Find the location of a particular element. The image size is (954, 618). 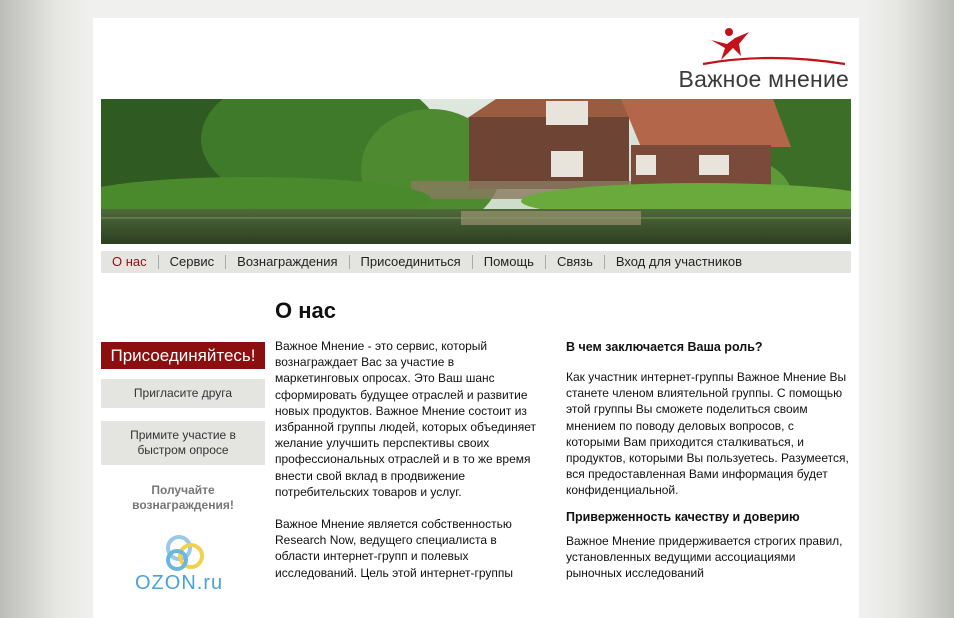

invite-friend-button: Пригласите друга is located at coordinates (183, 393).